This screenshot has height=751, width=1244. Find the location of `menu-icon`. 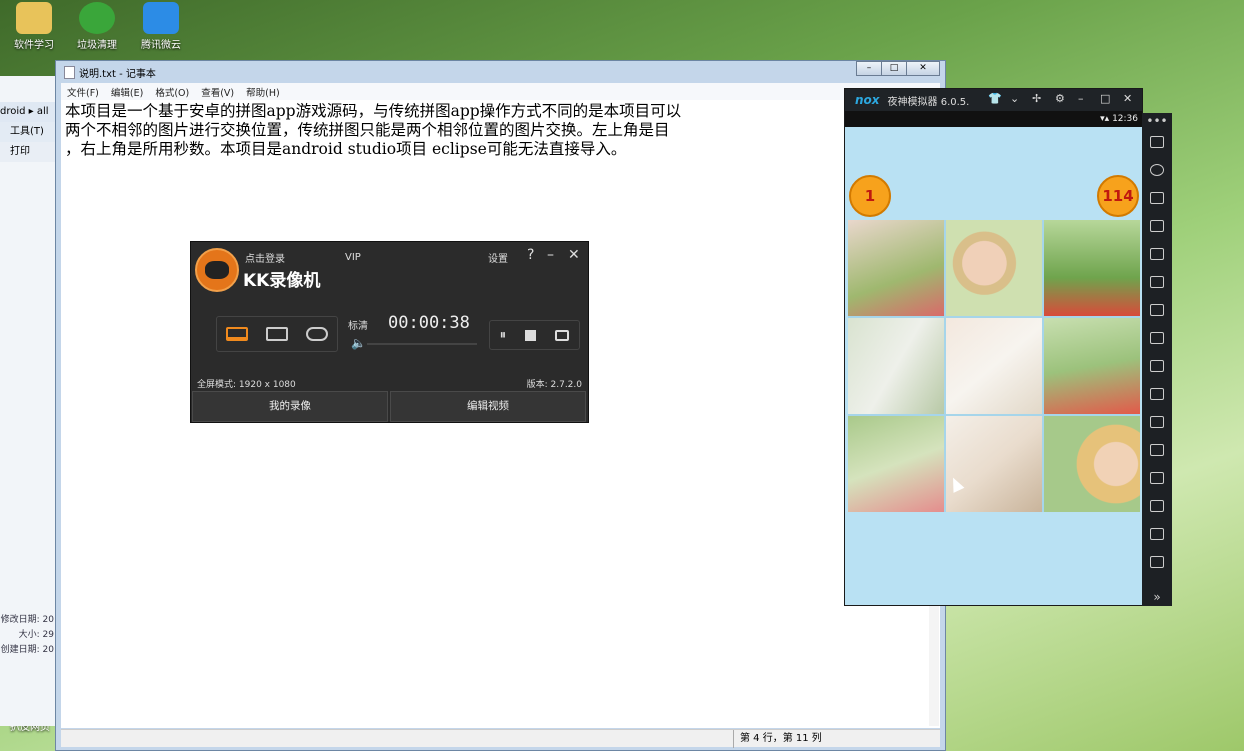

menu-icon is located at coordinates (1157, 478).